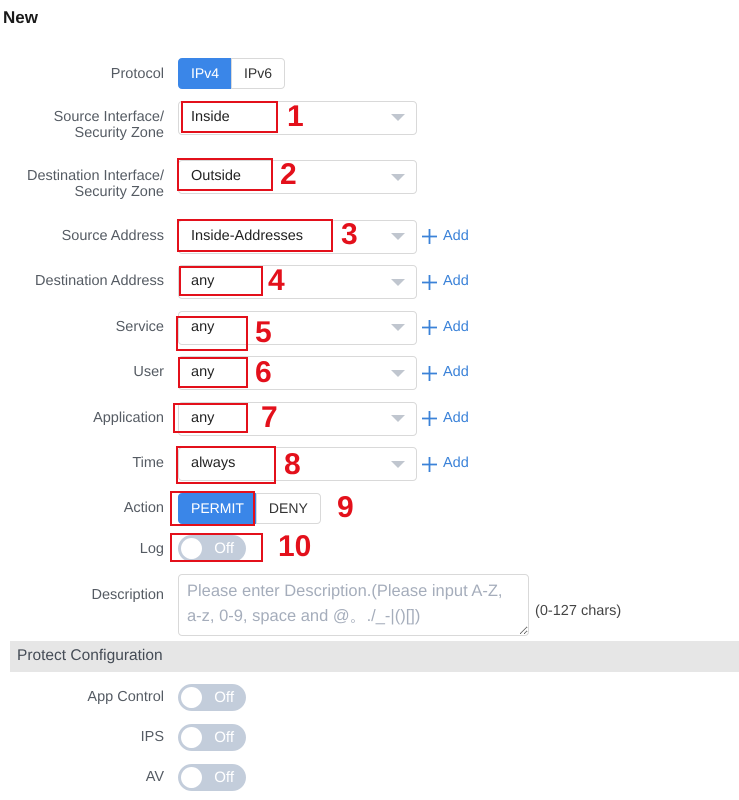 This screenshot has width=739, height=800. I want to click on annotation-number: 1, so click(295, 117).